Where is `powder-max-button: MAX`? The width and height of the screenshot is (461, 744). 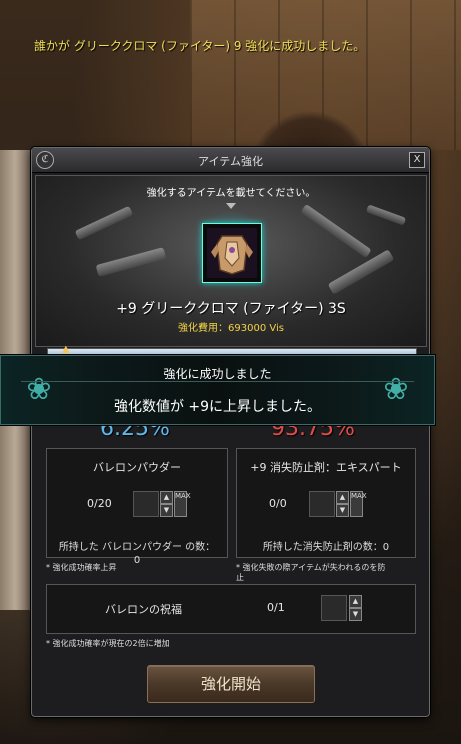
powder-max-button: MAX is located at coordinates (182, 504).